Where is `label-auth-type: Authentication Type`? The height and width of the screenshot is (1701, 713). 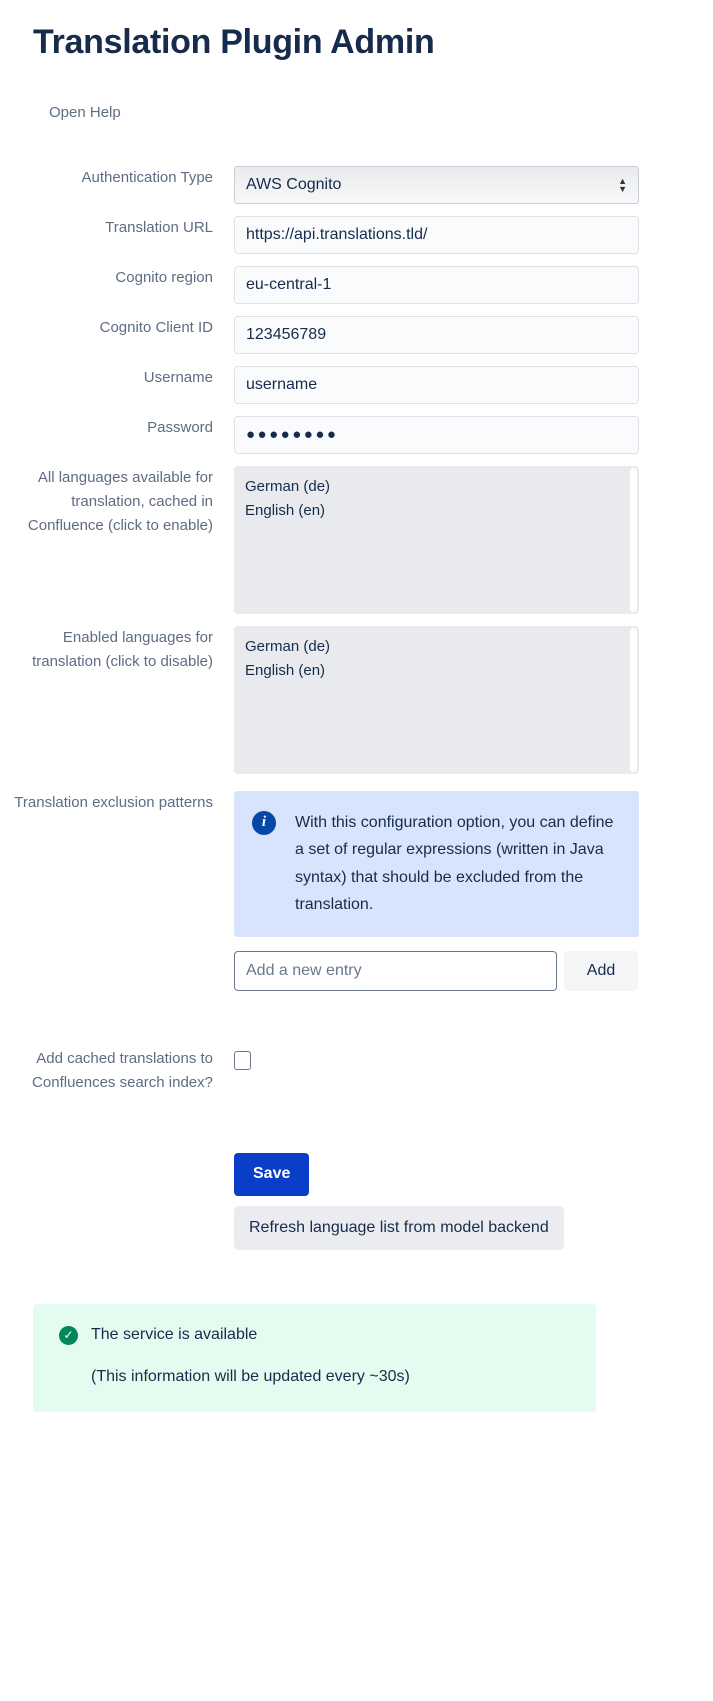
label-auth-type: Authentication Type is located at coordinates (147, 177).